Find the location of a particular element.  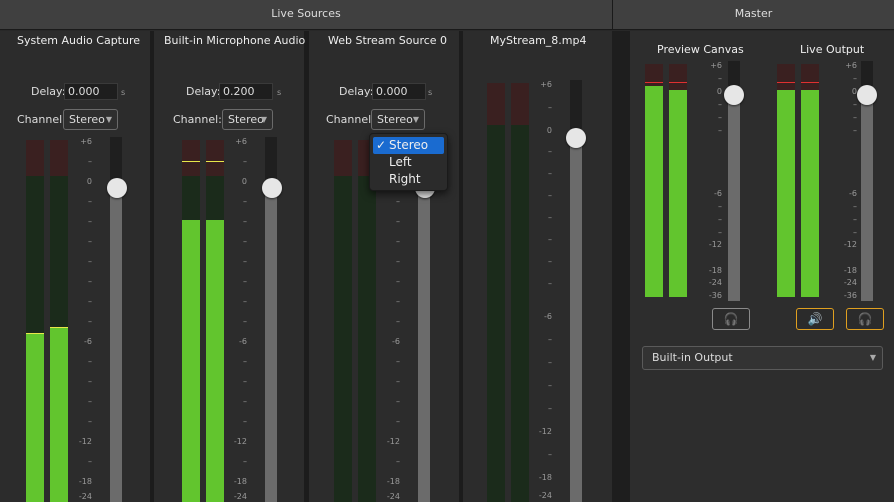

master-strip-title: Preview Canvas is located at coordinates (700, 49).